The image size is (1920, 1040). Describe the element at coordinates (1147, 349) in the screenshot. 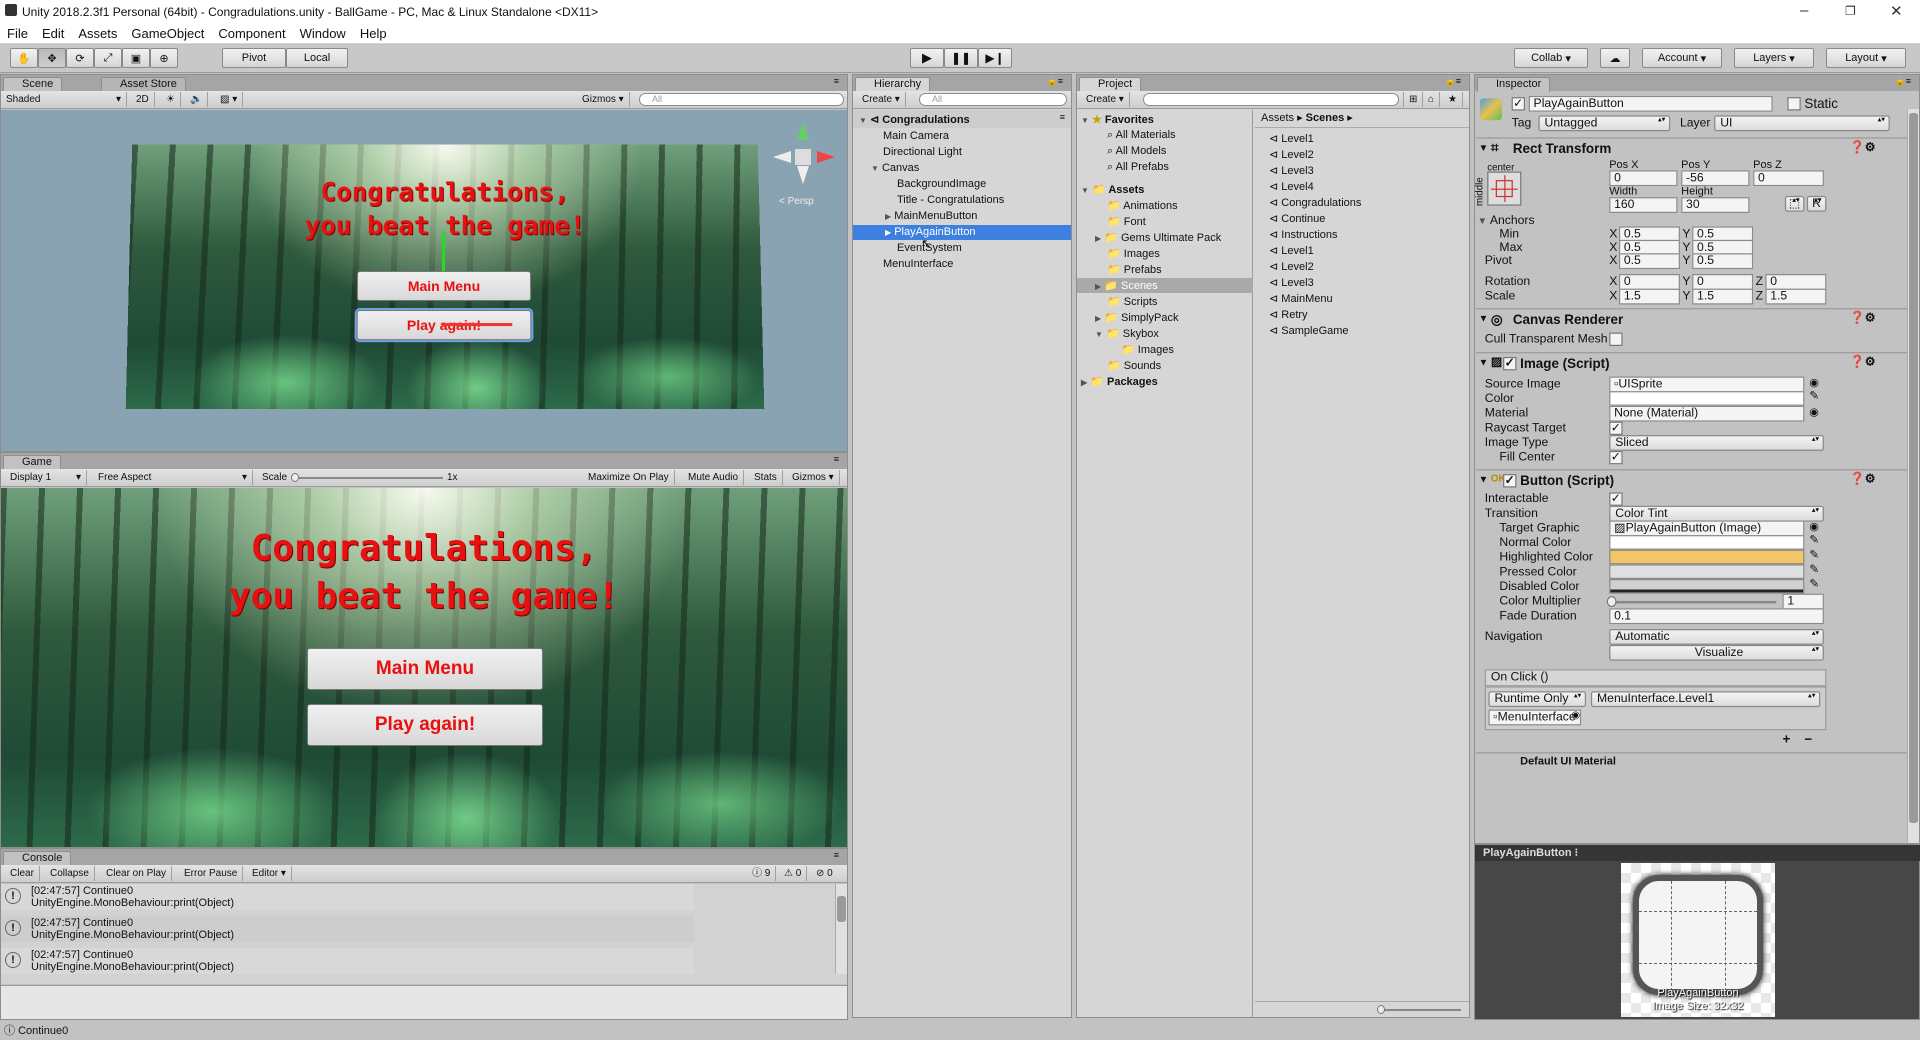

I see `folder-skybox-images: 📁 Images` at that location.